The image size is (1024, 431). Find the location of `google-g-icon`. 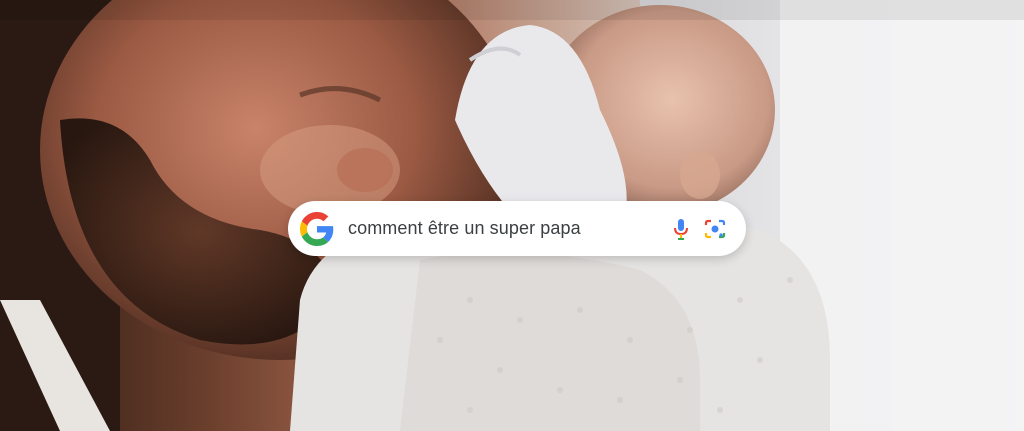

google-g-icon is located at coordinates (317, 228).